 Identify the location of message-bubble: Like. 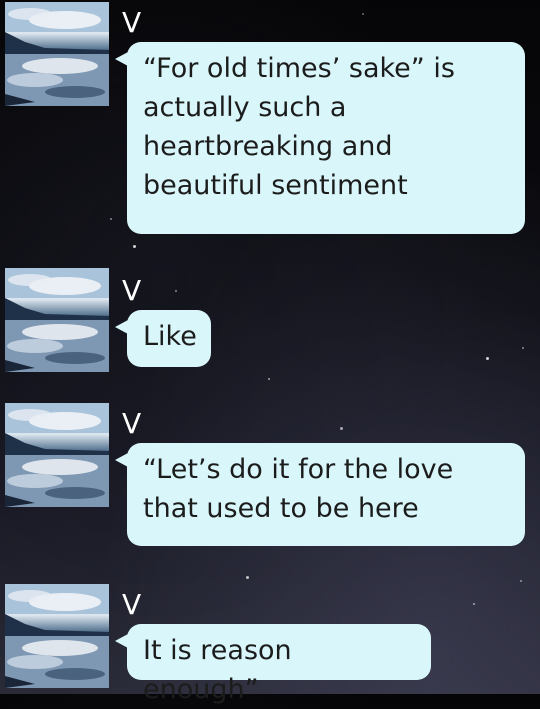
(163, 338).